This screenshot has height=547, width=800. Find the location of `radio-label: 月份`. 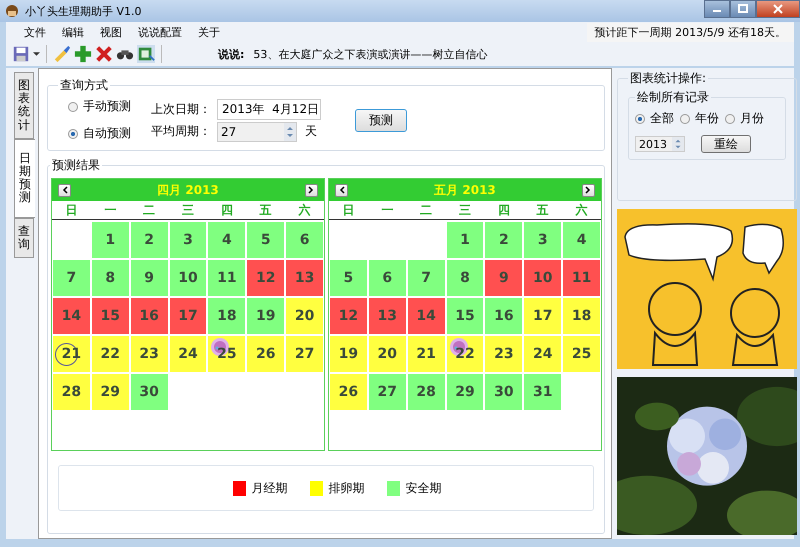

radio-label: 月份 is located at coordinates (752, 118).